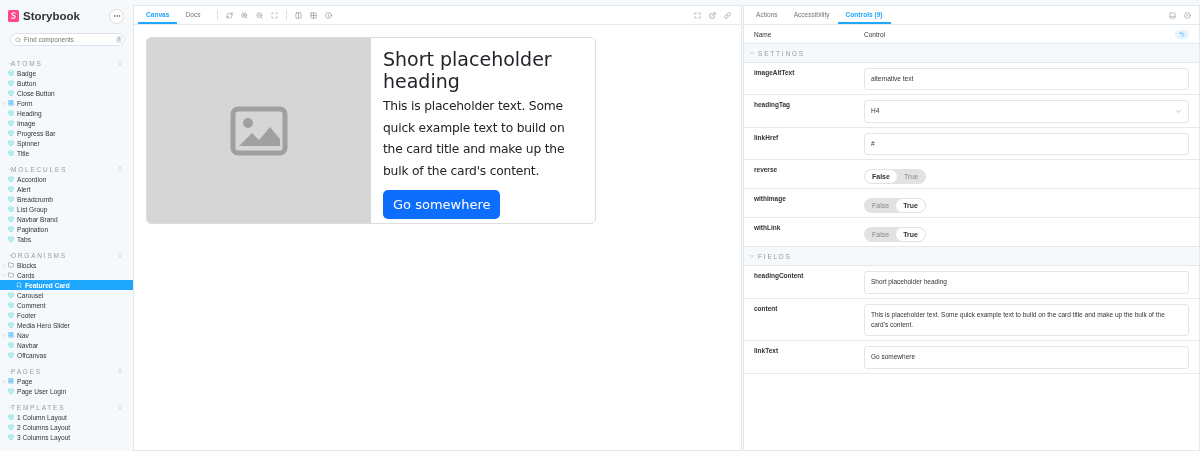  I want to click on background-icon, so click(298, 15).